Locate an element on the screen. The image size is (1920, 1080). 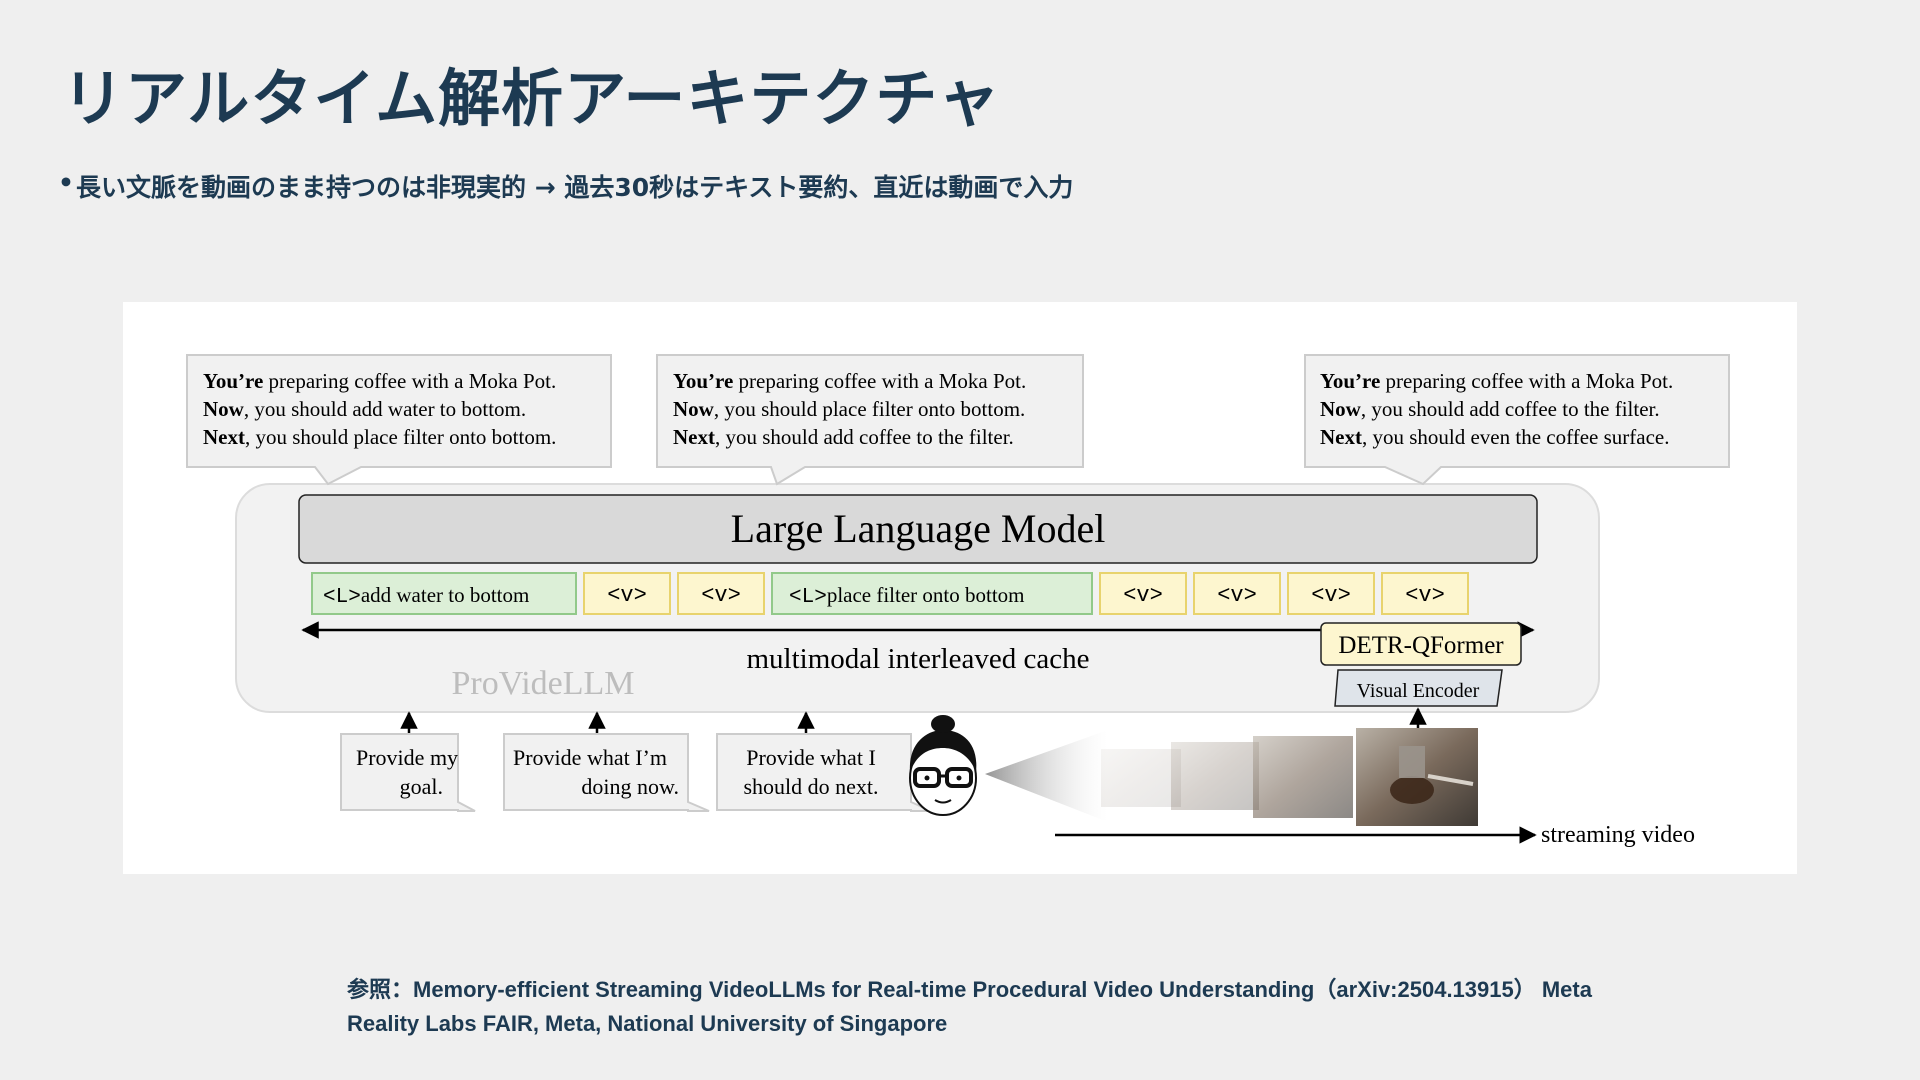
query-1-line1: Provide my is located at coordinates (407, 757).